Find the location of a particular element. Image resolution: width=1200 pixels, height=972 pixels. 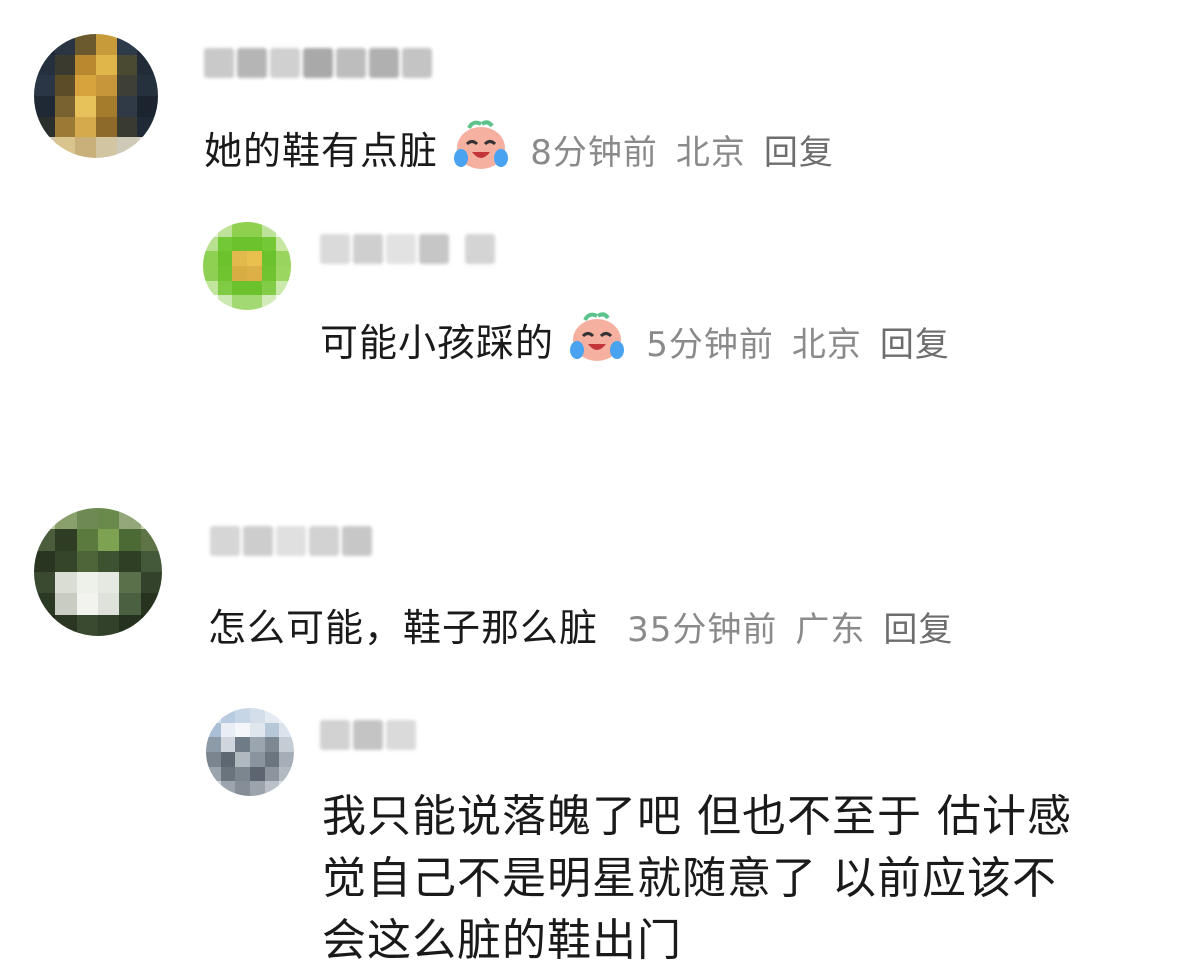

comment-text-line: 我只能说落魄了吧 但也不至于 估计感 is located at coordinates (697, 816).